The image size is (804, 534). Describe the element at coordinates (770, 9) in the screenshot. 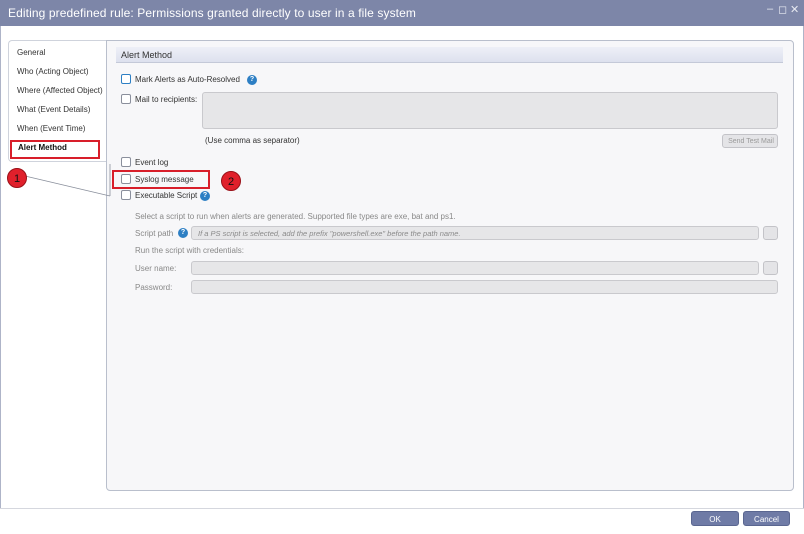

I see `minimize-icon: –` at that location.